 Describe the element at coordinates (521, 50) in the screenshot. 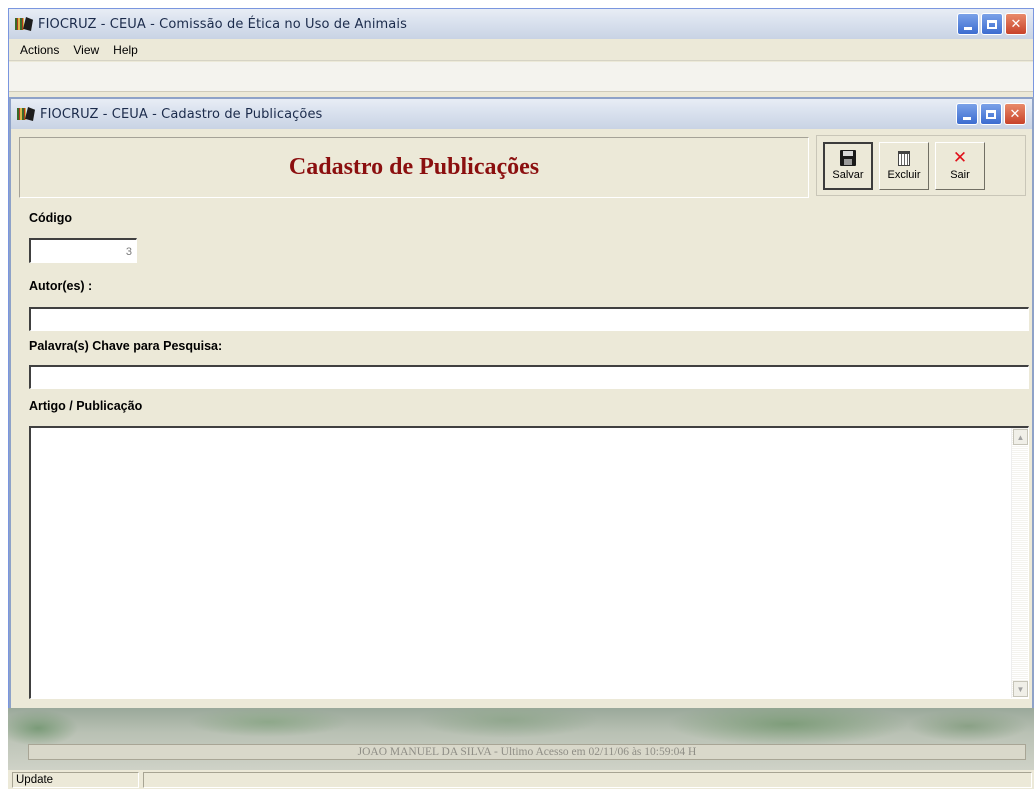

I see `menu-bar: Actions View Help` at that location.